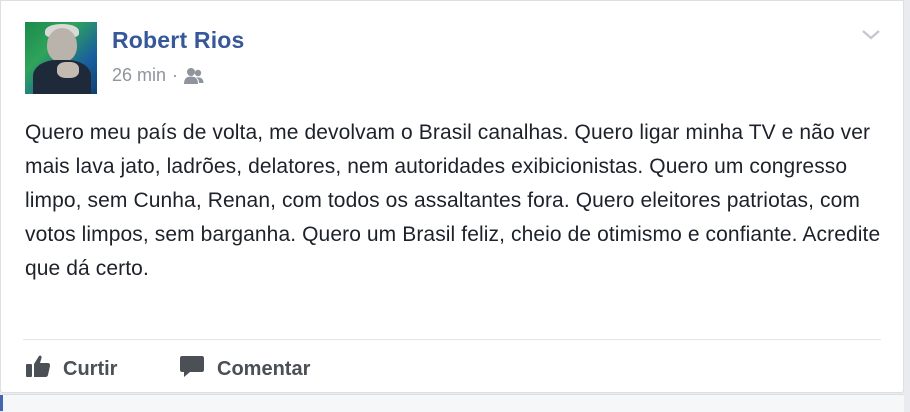  Describe the element at coordinates (198, 369) in the screenshot. I see `speech-bubble-icon` at that location.